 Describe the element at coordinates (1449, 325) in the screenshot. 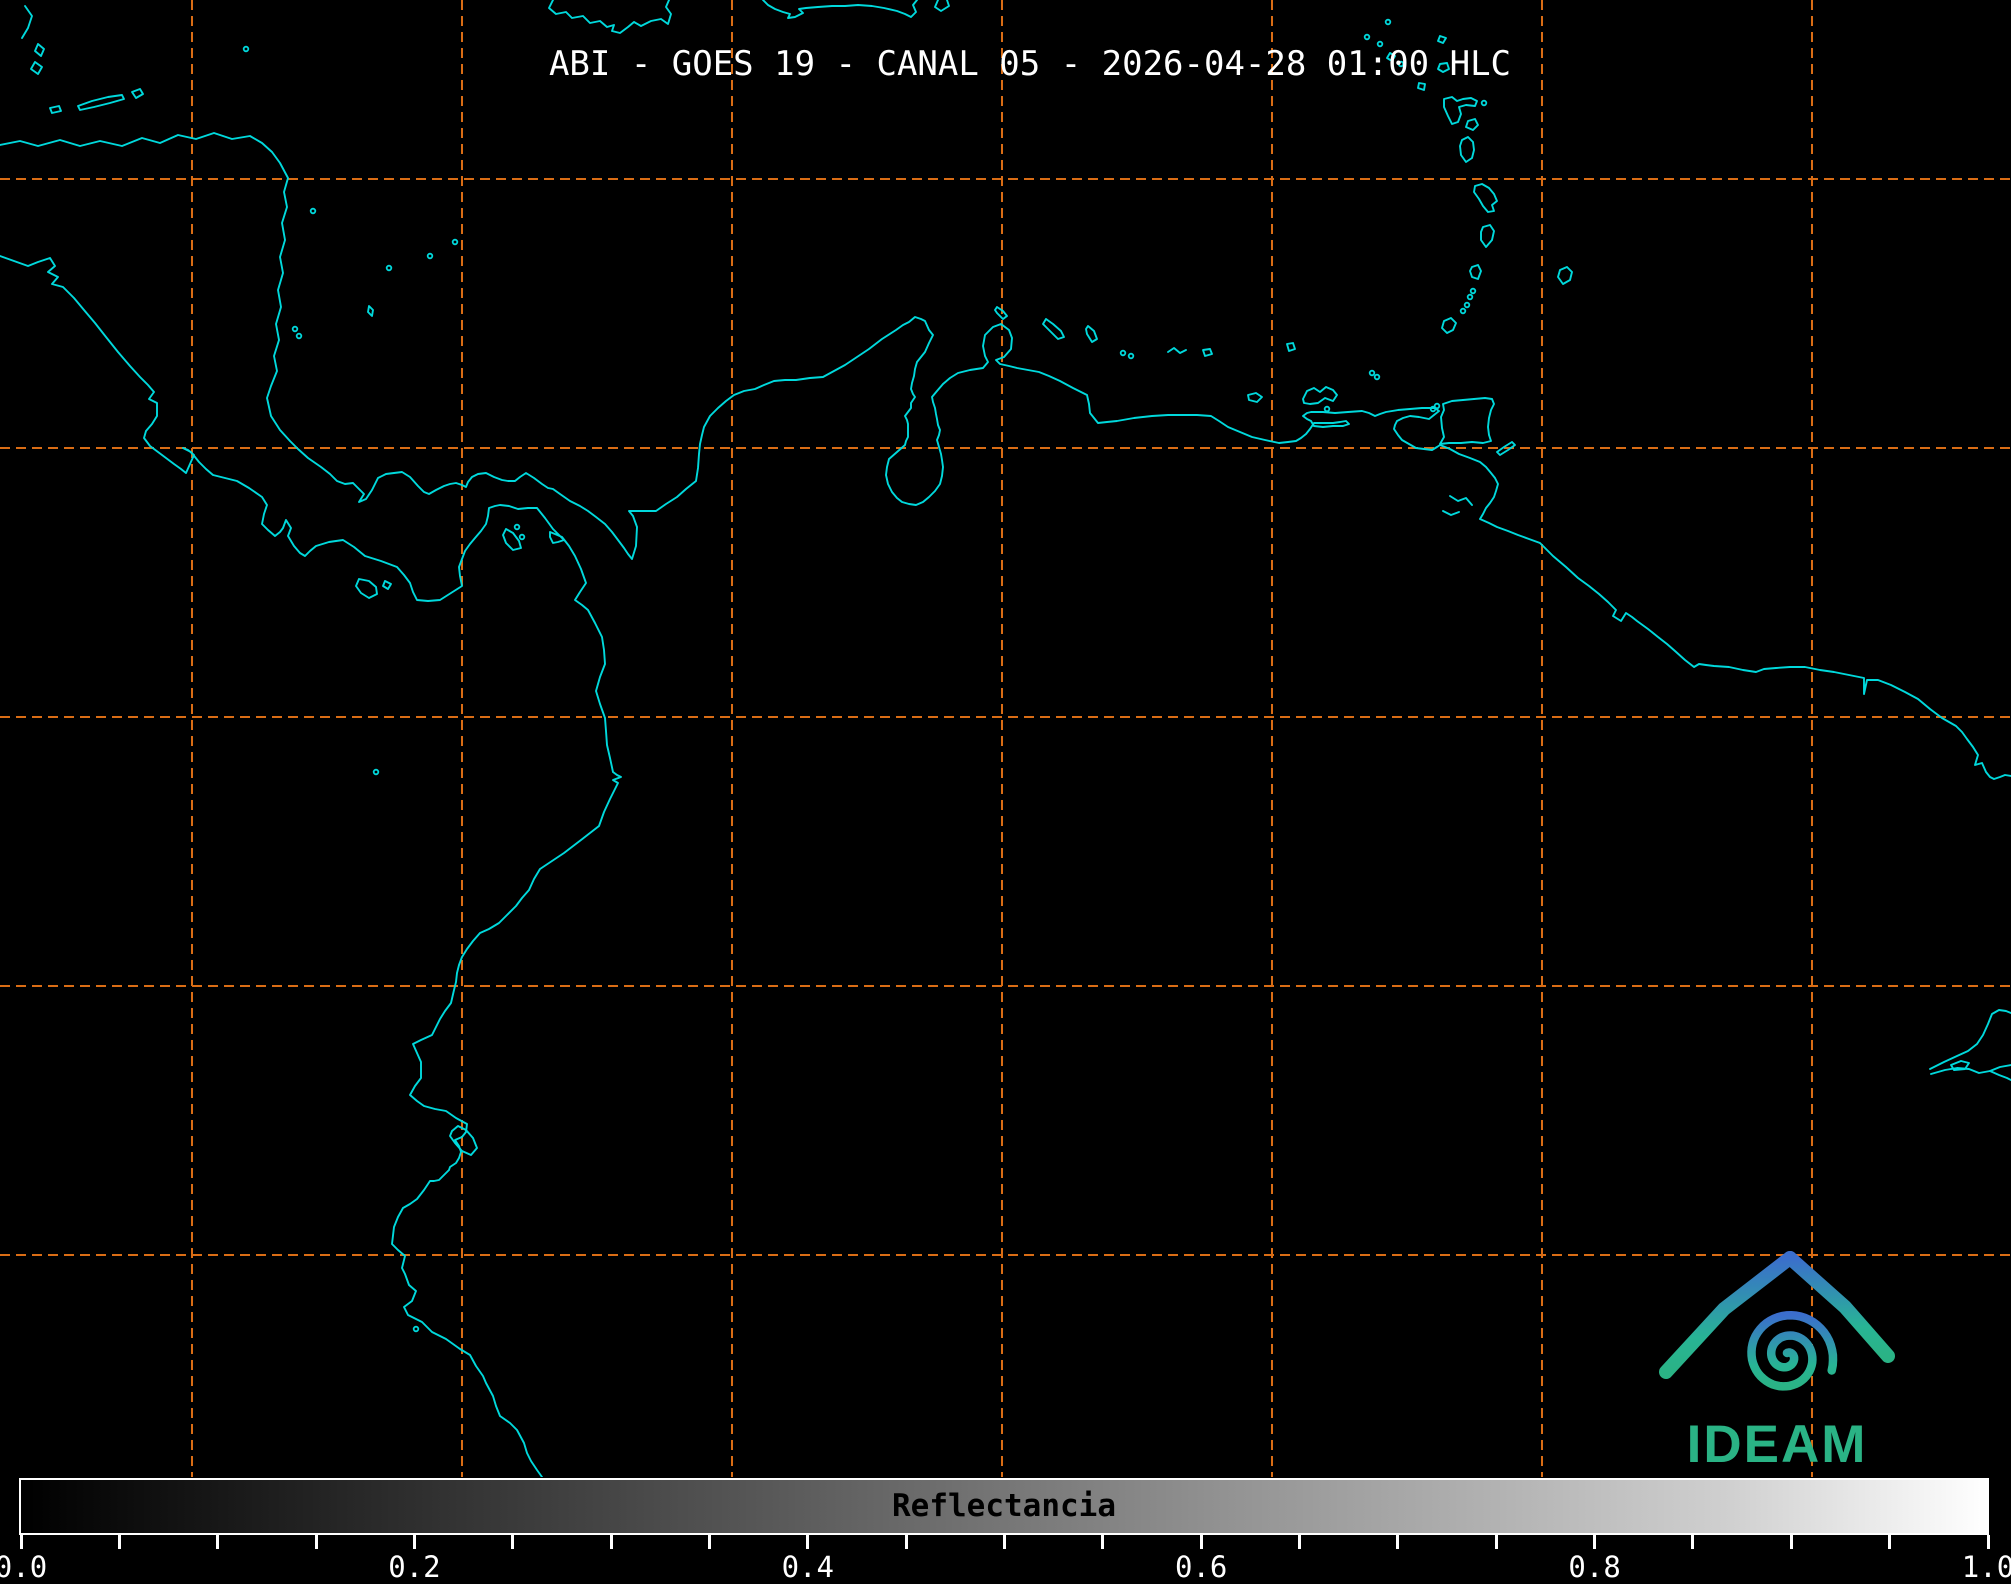

I see `grenada-island-coastline` at that location.